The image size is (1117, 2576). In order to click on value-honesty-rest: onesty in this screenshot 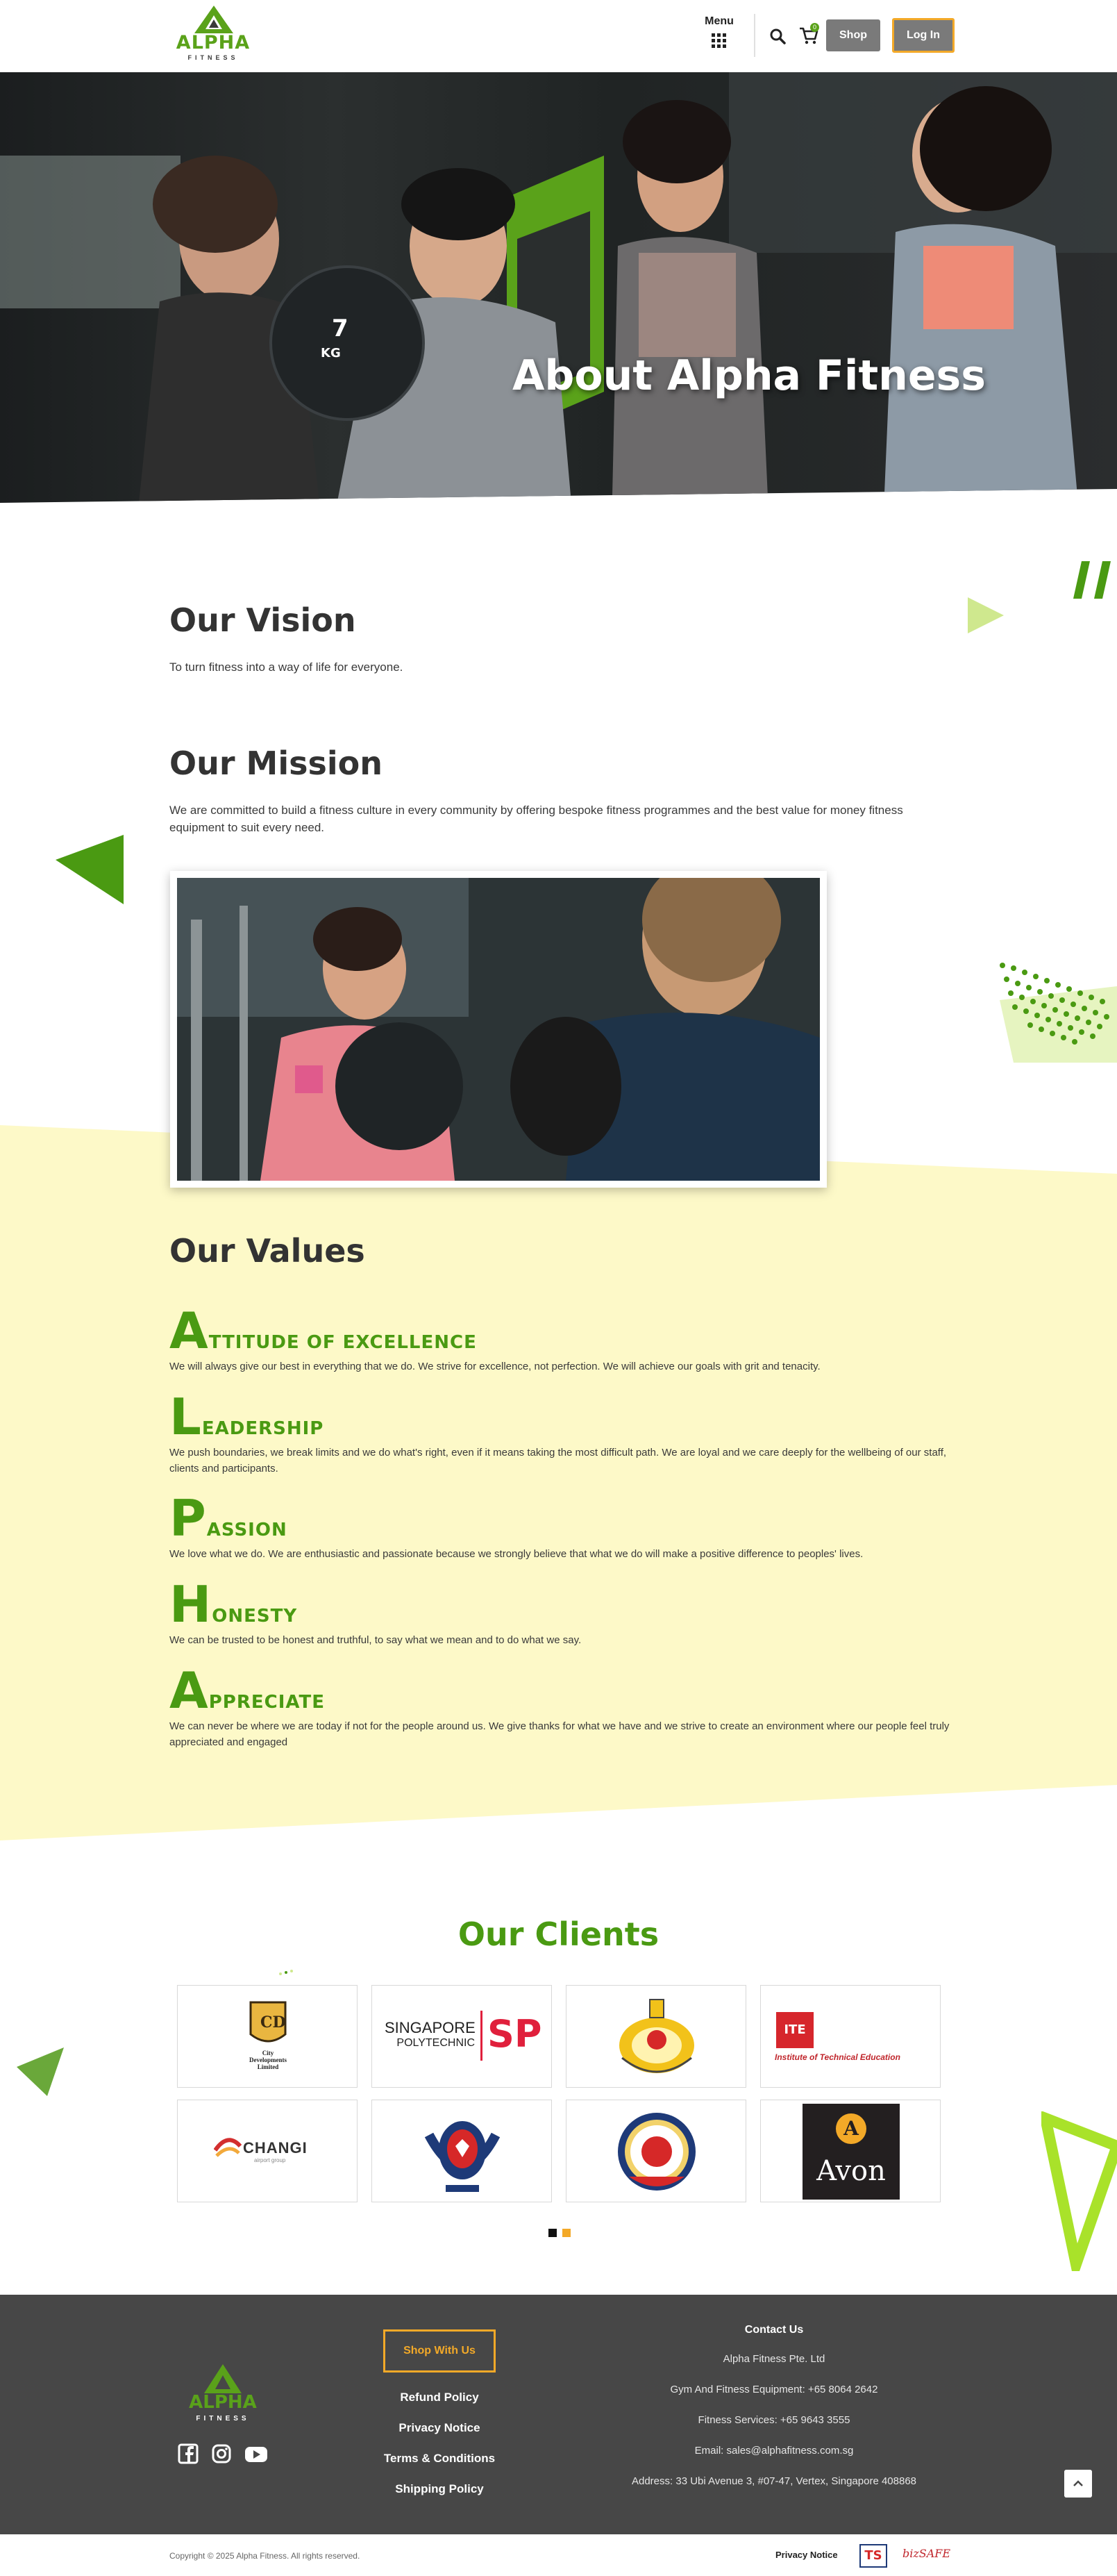, I will do `click(255, 1616)`.